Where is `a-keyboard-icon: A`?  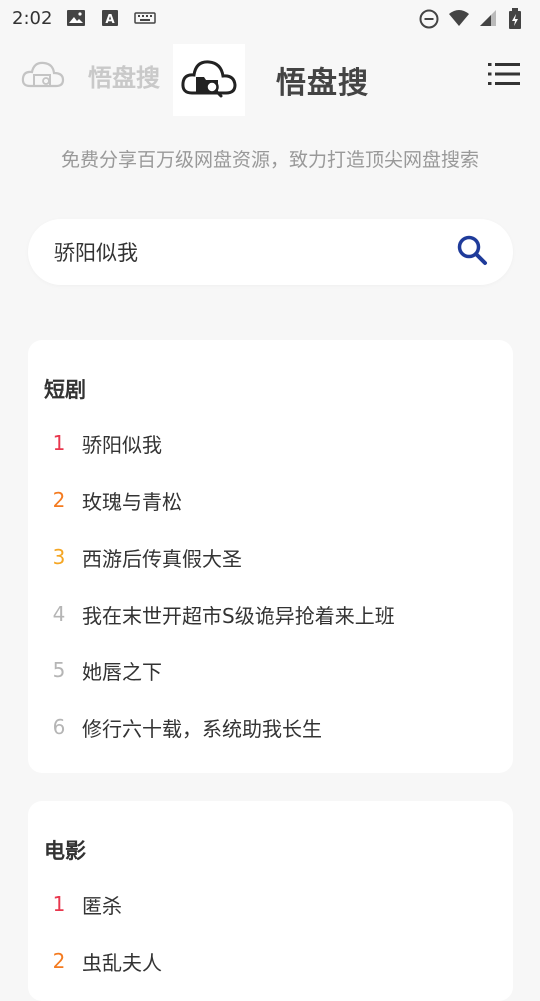 a-keyboard-icon: A is located at coordinates (110, 18).